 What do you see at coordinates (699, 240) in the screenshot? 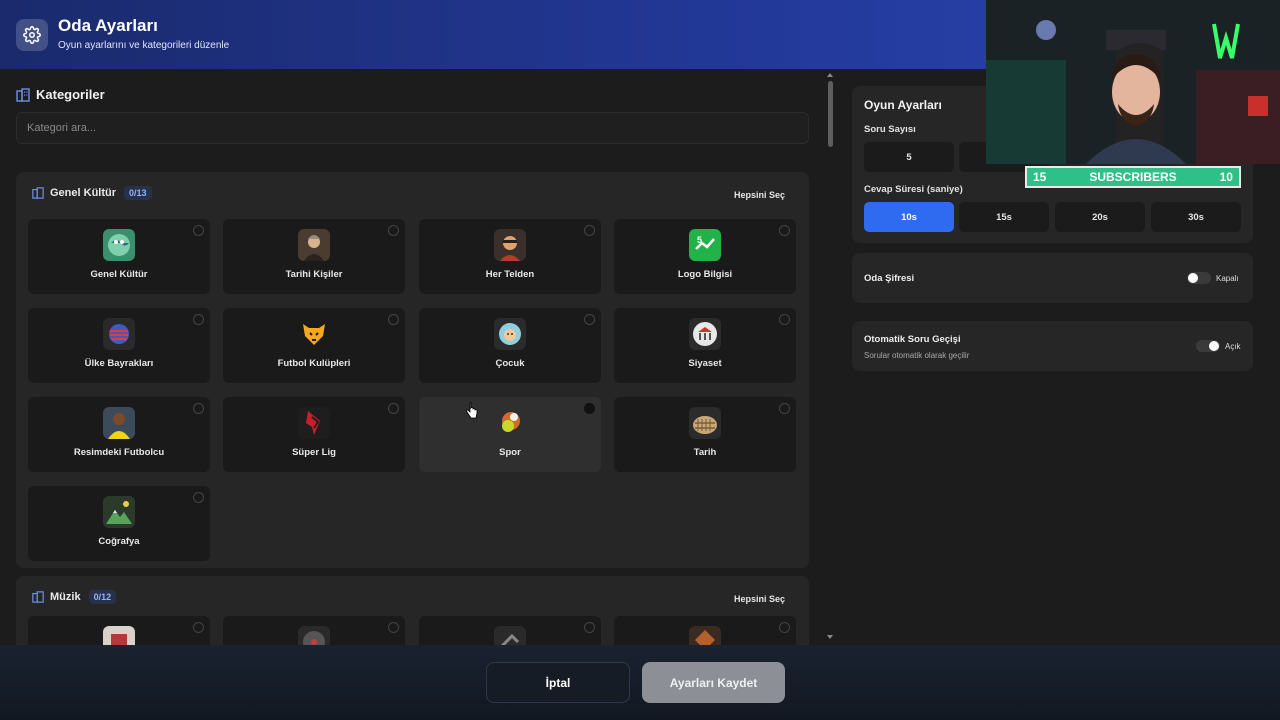
I see `svg-text: 5` at bounding box center [699, 240].